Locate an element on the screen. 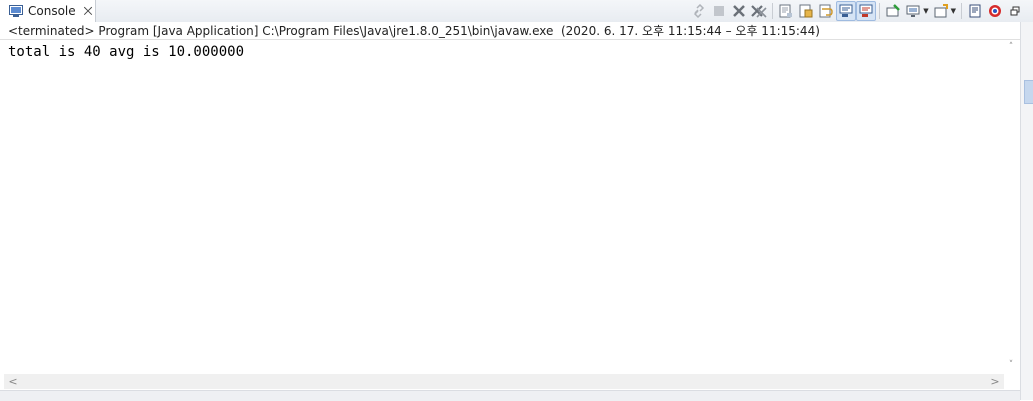 The width and height of the screenshot is (1033, 401). scroll-lock-icon is located at coordinates (806, 11).